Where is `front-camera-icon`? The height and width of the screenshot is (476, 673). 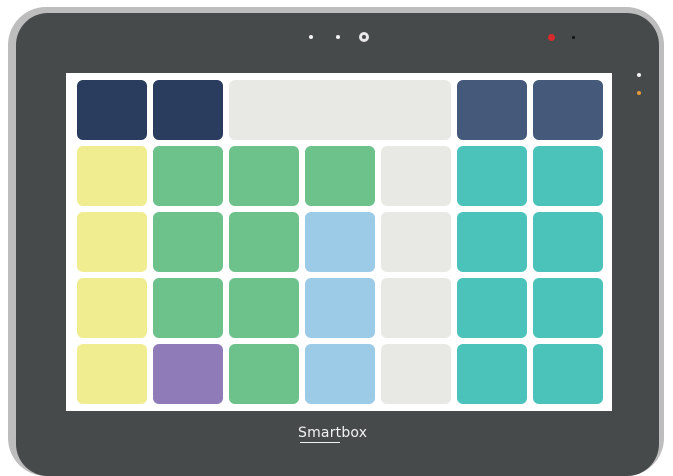
front-camera-icon is located at coordinates (364, 37).